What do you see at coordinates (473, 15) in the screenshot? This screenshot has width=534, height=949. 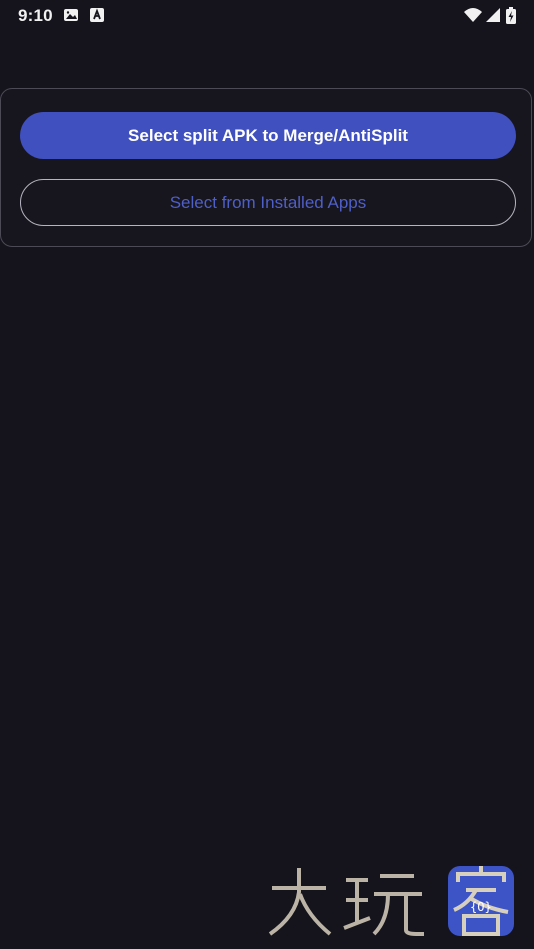 I see `wifi-icon` at bounding box center [473, 15].